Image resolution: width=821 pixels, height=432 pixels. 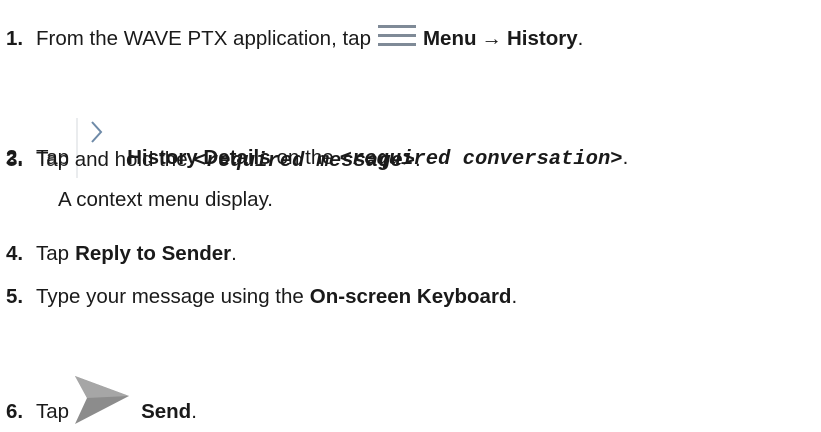 What do you see at coordinates (15, 253) in the screenshot?
I see `step-number: 4.` at bounding box center [15, 253].